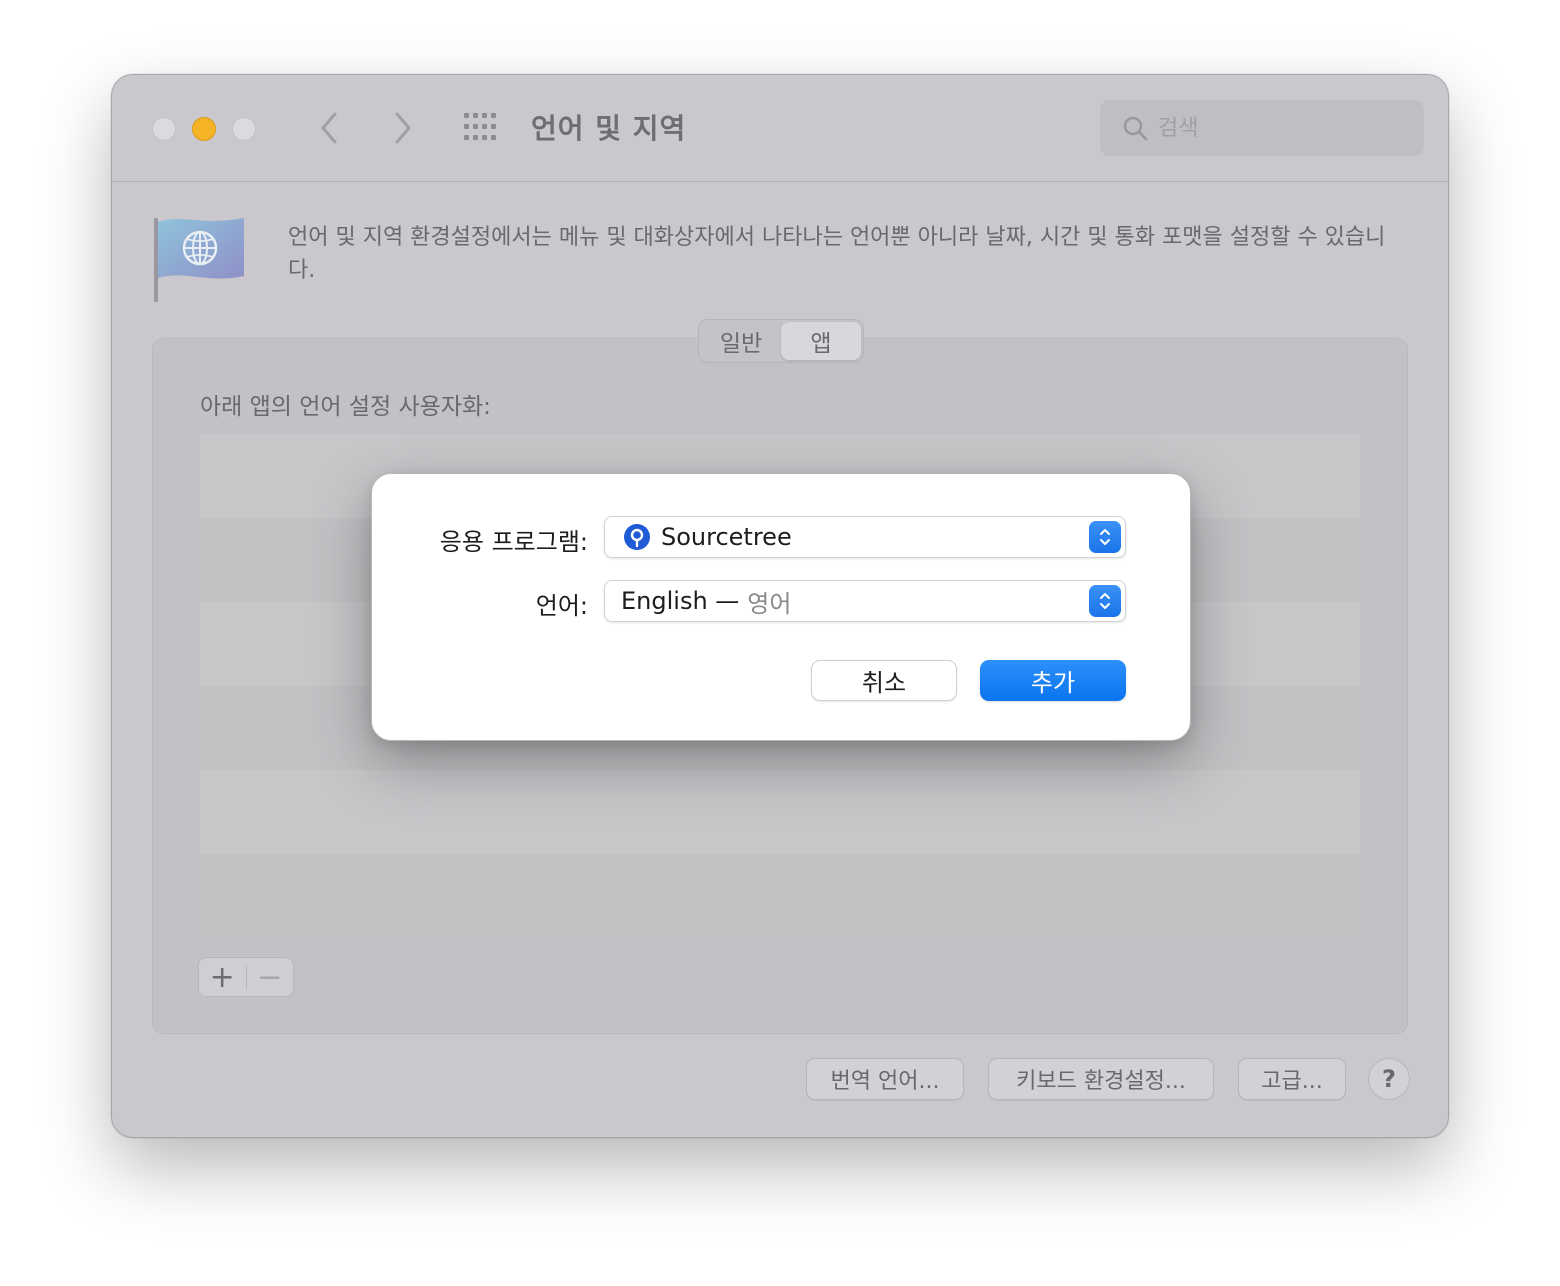  I want to click on add-button: 추가, so click(1053, 680).